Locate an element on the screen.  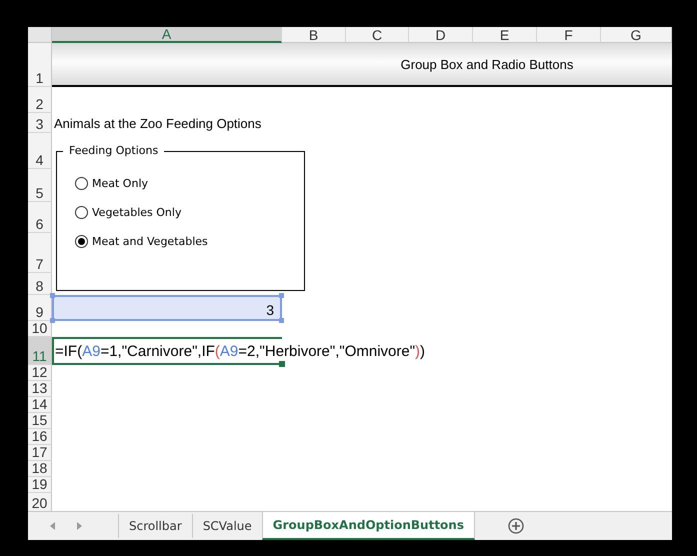
row-header: 7 is located at coordinates (40, 253).